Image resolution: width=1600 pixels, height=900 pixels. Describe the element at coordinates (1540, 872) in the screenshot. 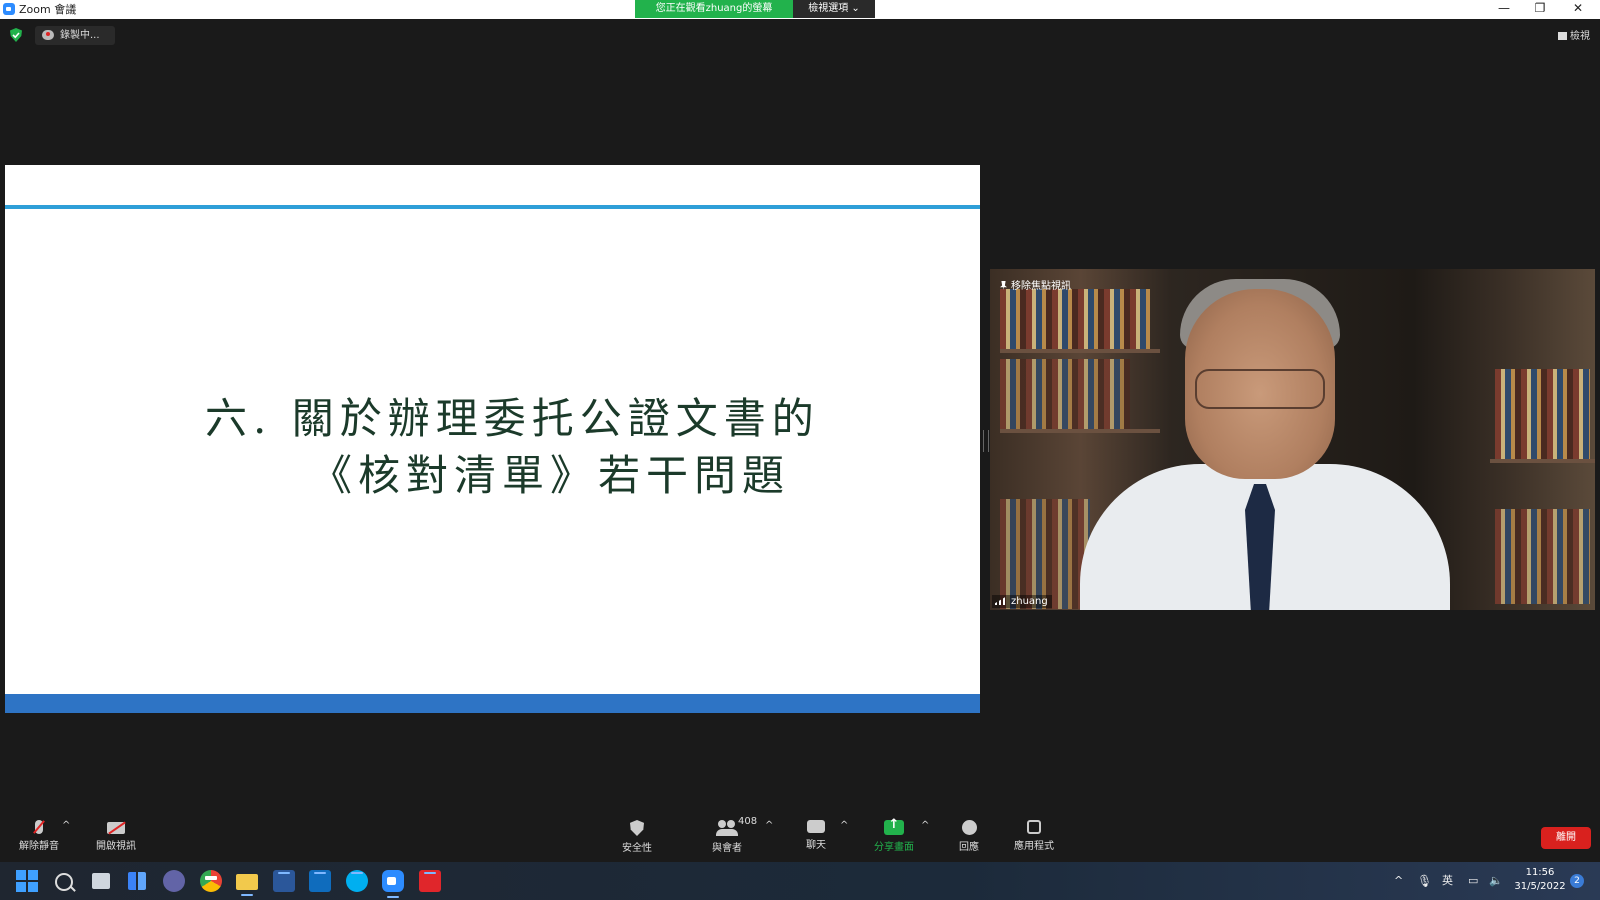

I see `clock-time: 11:56` at that location.